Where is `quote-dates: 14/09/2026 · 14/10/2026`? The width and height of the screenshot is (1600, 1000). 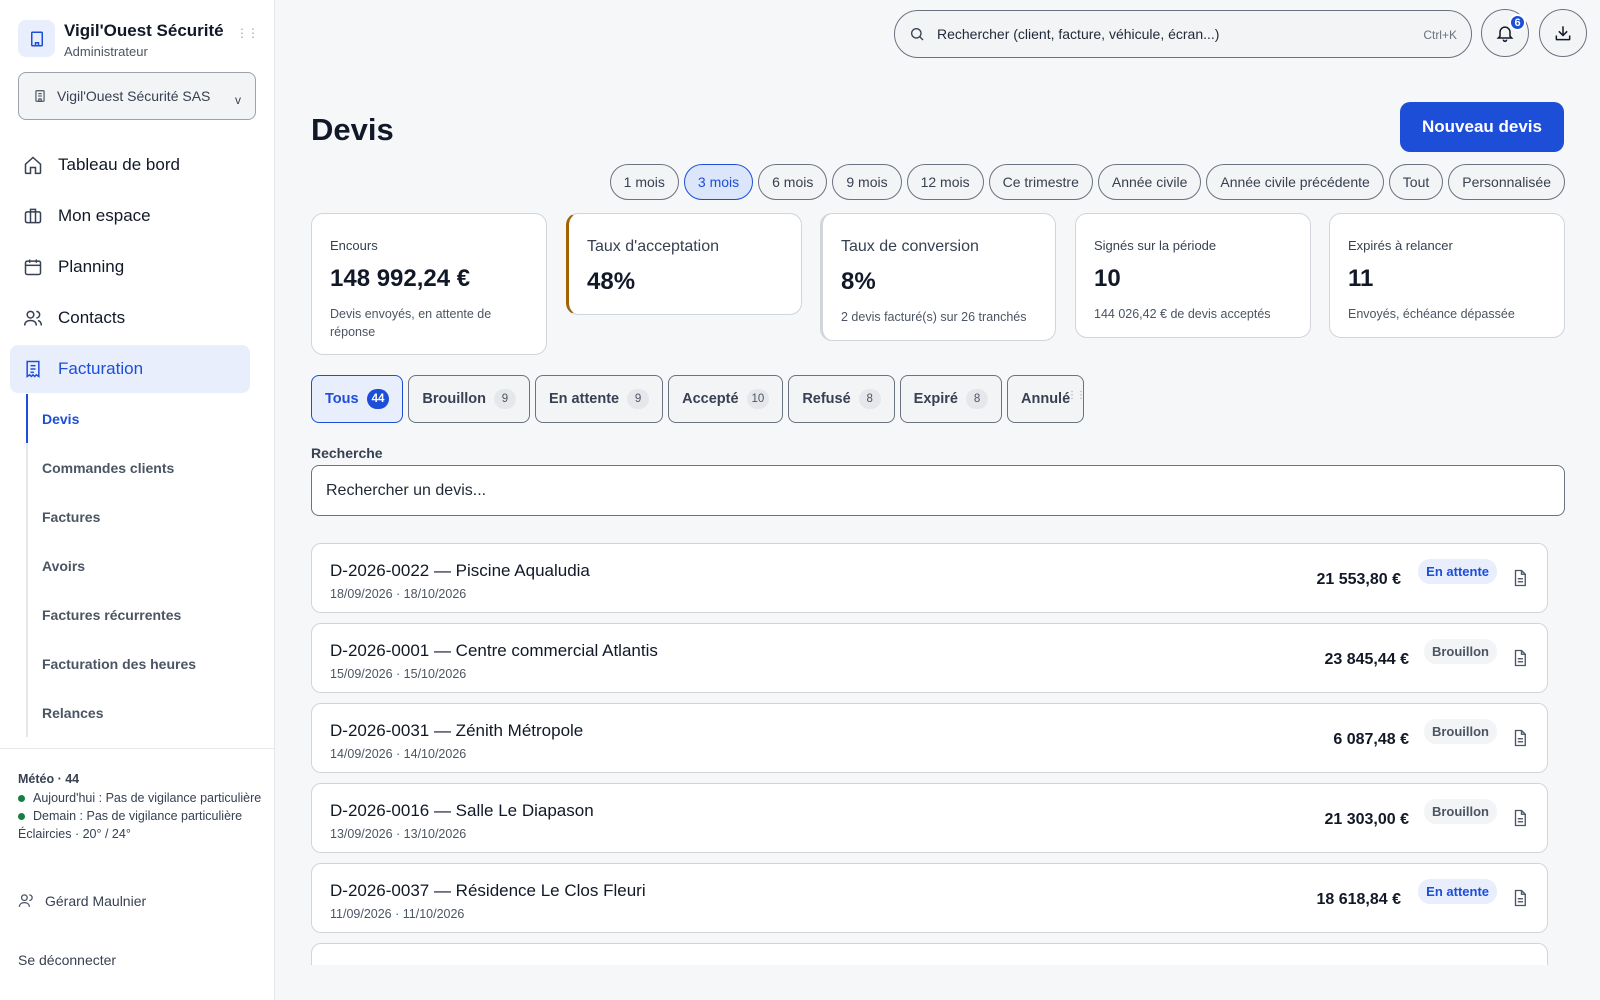
quote-dates: 14/09/2026 · 14/10/2026 is located at coordinates (398, 754).